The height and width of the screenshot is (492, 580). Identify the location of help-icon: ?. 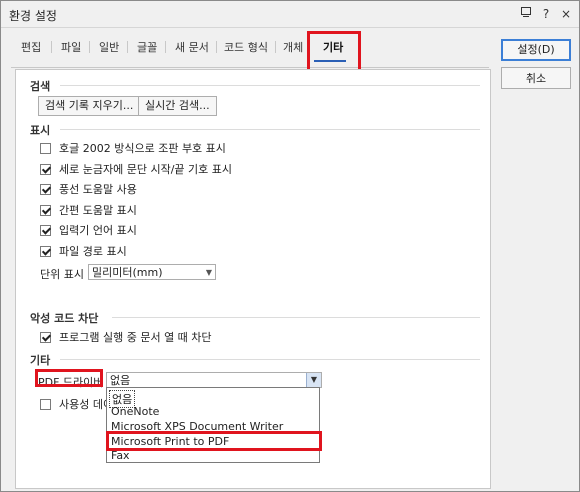
(546, 14).